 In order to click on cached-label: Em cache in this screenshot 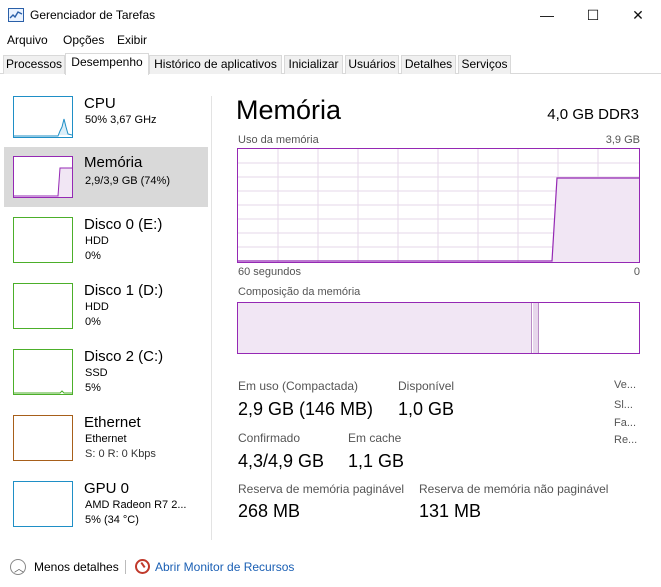, I will do `click(375, 438)`.